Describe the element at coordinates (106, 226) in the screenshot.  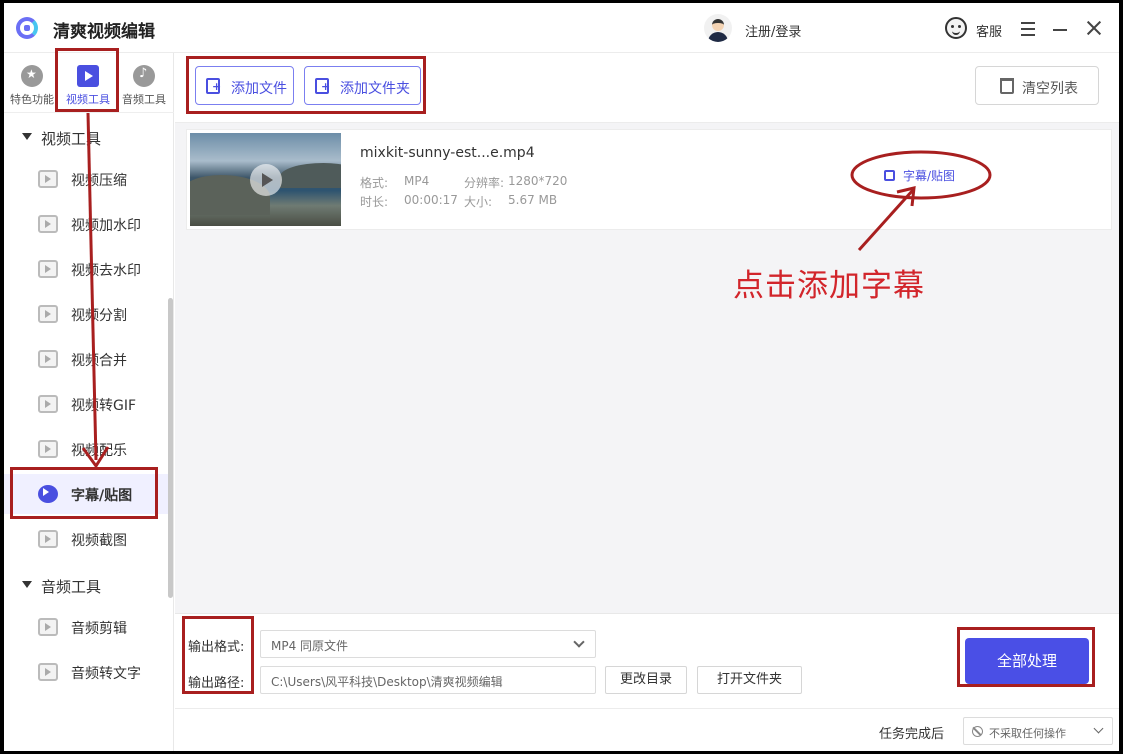
I see `sidebar-item-label: 视频加水印` at that location.